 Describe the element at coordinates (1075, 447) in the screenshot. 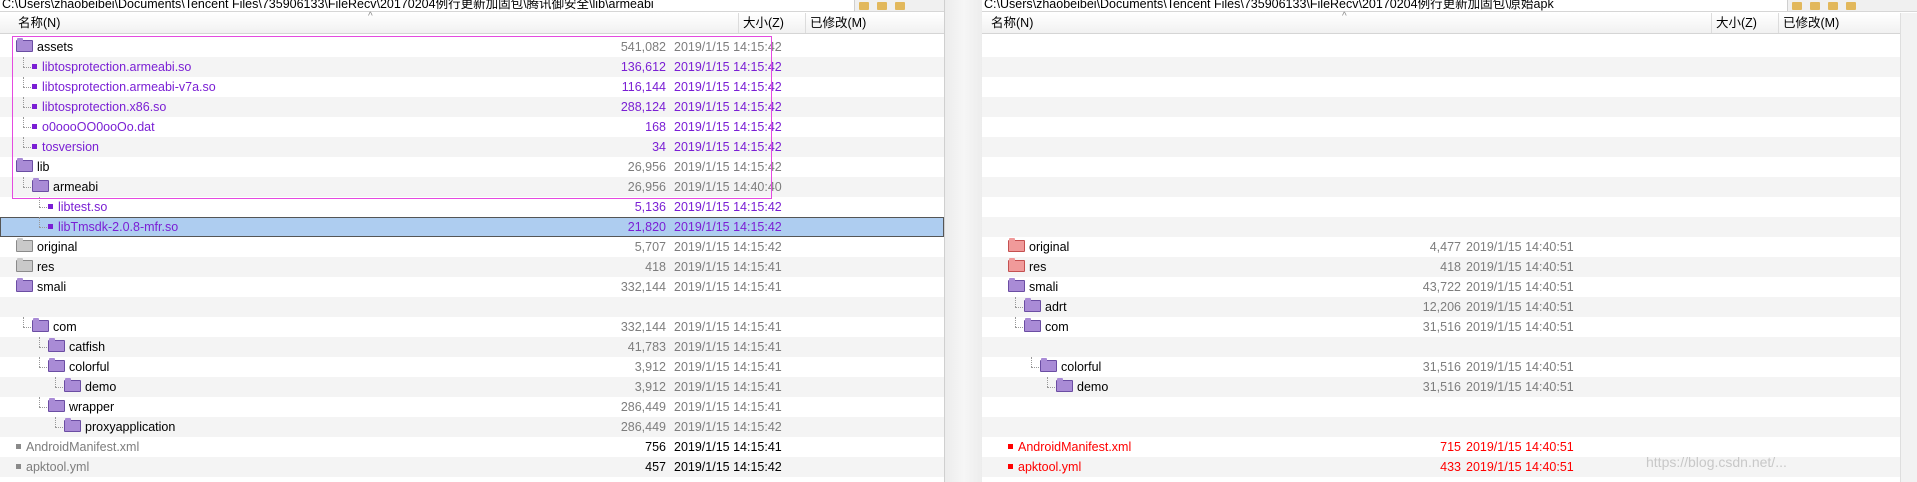

I see `item-name-text: AndroidManifest.xml` at that location.